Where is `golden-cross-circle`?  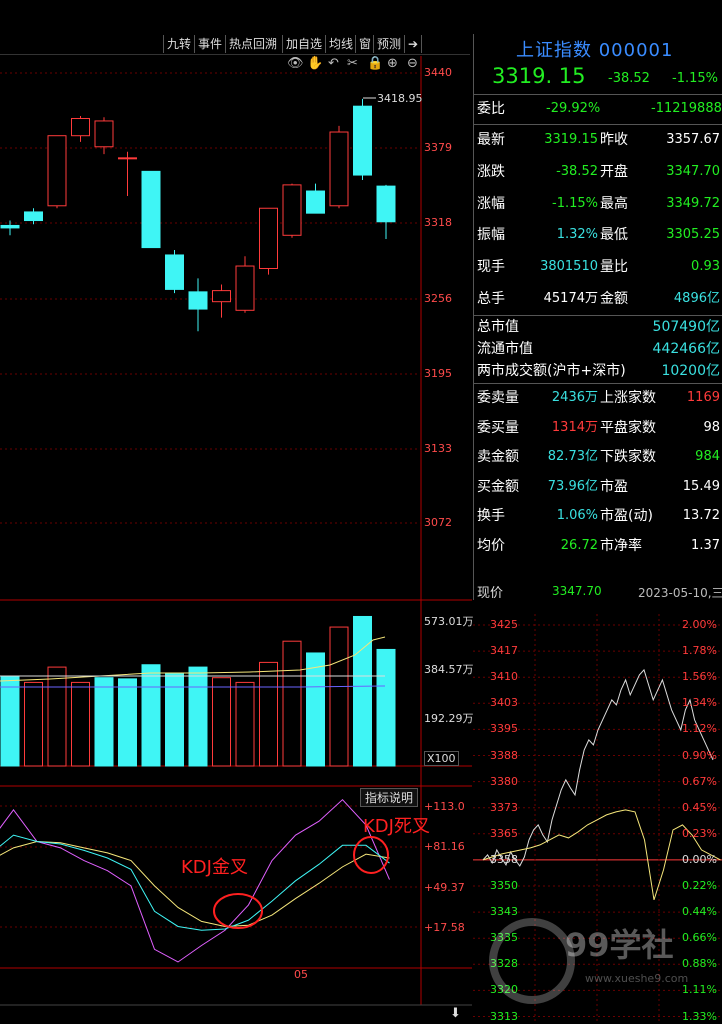
golden-cross-circle is located at coordinates (238, 911).